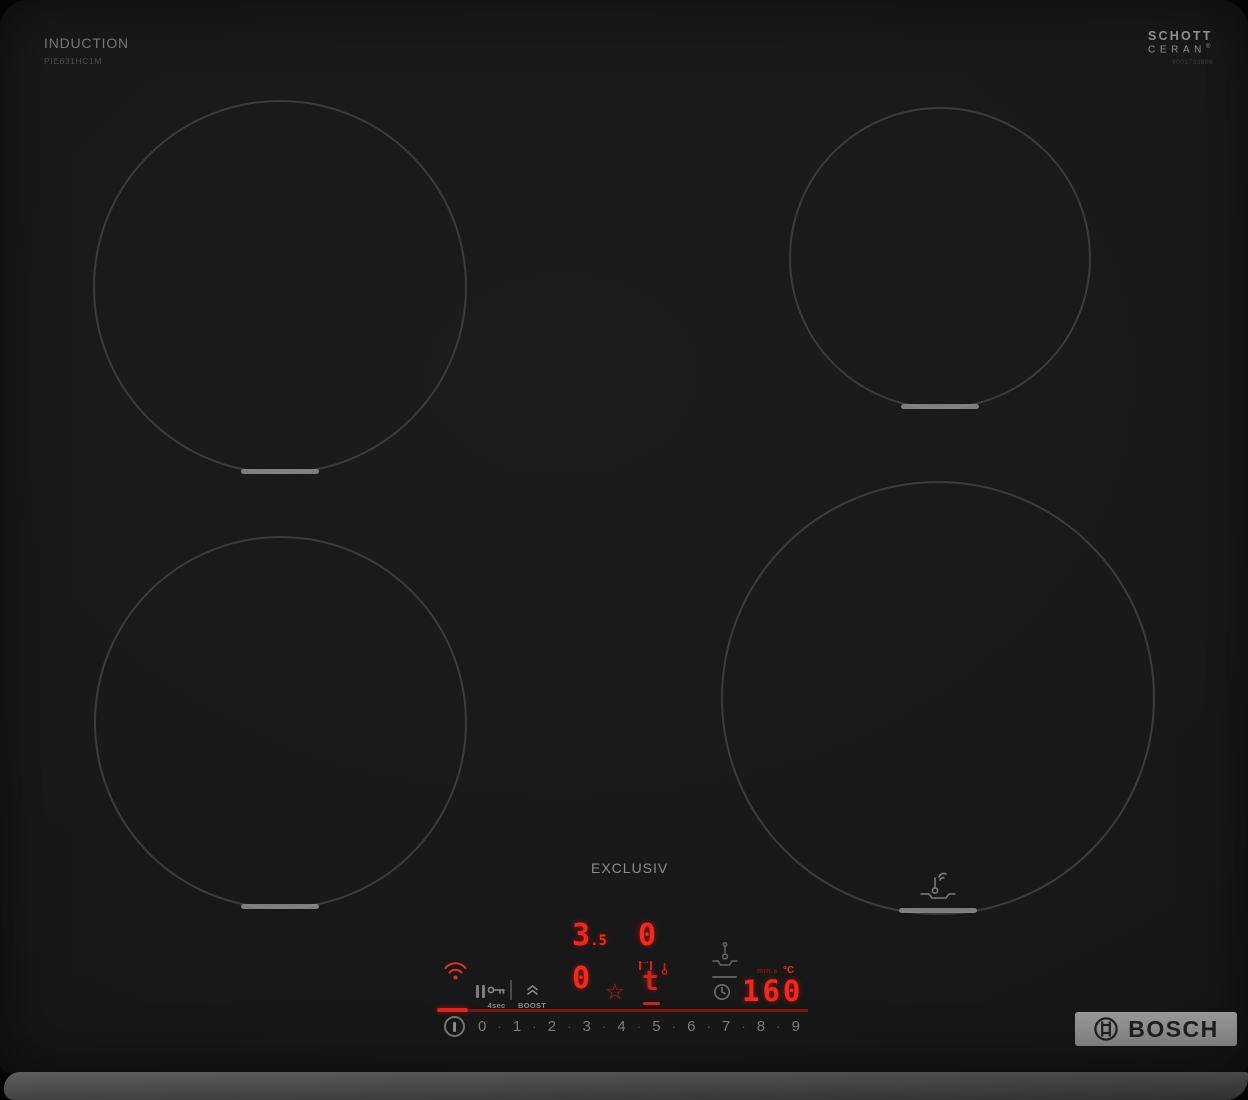 Image resolution: width=1248 pixels, height=1100 pixels. Describe the element at coordinates (1173, 1028) in the screenshot. I see `bosch-wordmark: BOSCH` at that location.